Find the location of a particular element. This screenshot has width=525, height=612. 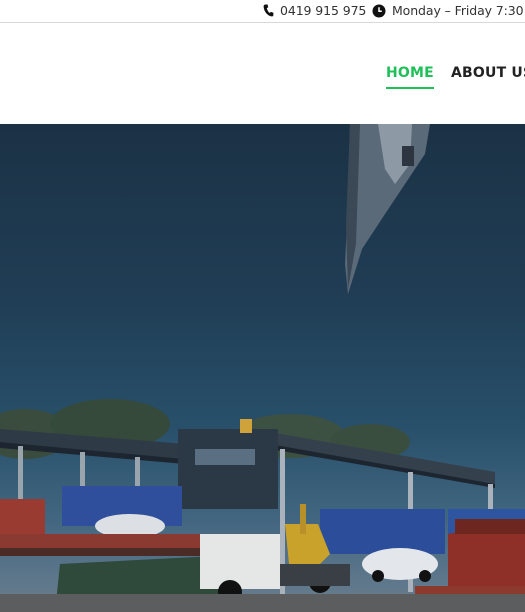

crane-arm is located at coordinates (387, 209).